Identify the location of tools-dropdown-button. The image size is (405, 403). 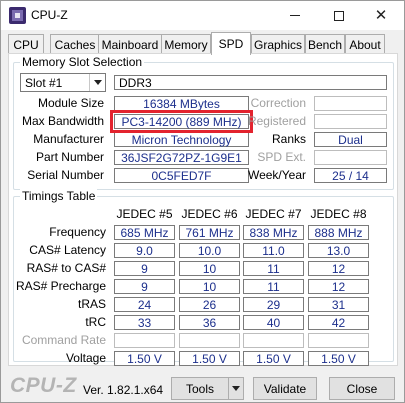
(236, 388).